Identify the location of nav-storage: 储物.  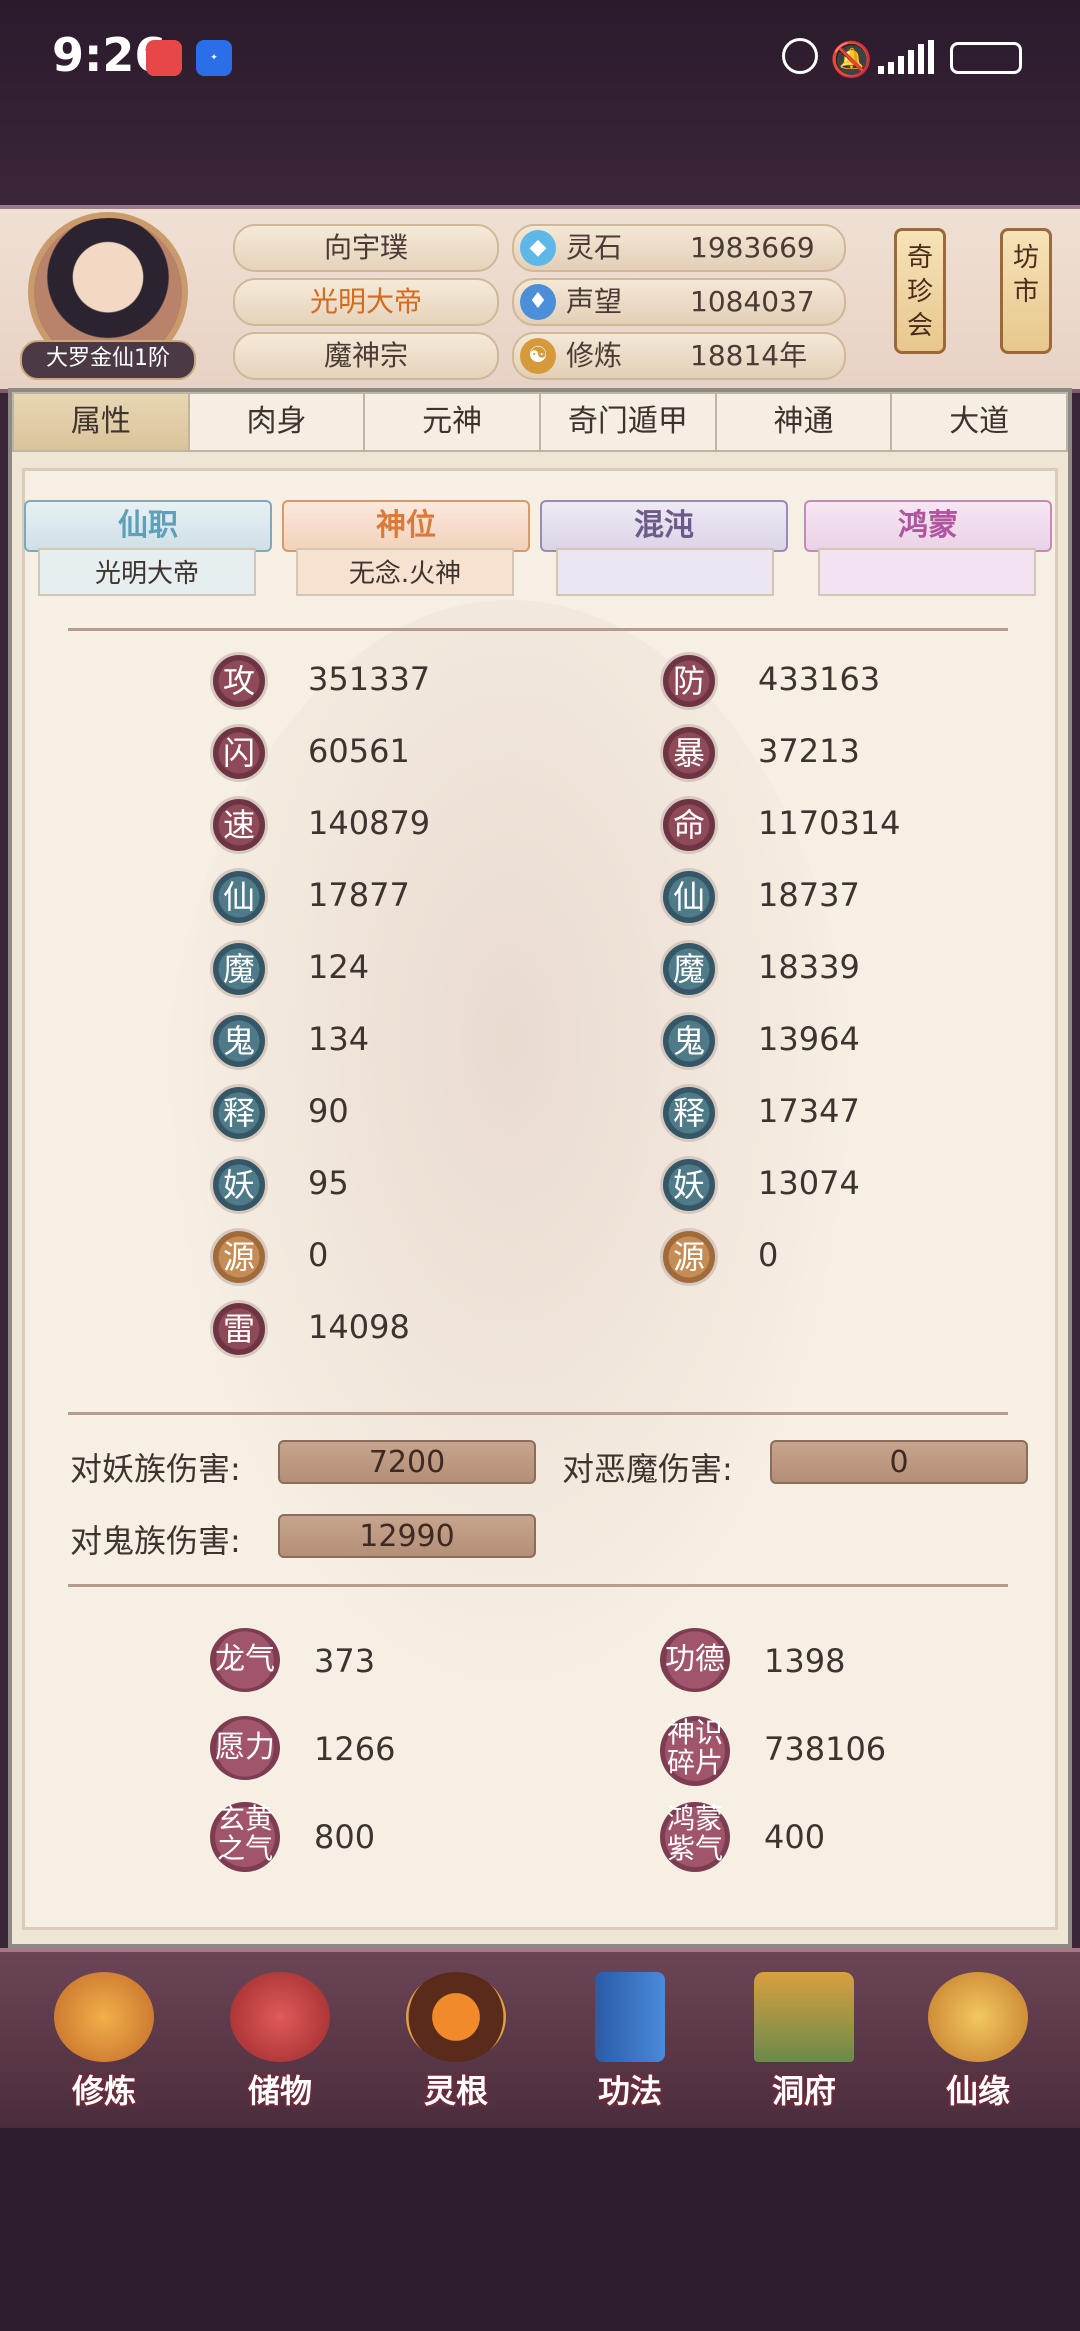
(280, 2042).